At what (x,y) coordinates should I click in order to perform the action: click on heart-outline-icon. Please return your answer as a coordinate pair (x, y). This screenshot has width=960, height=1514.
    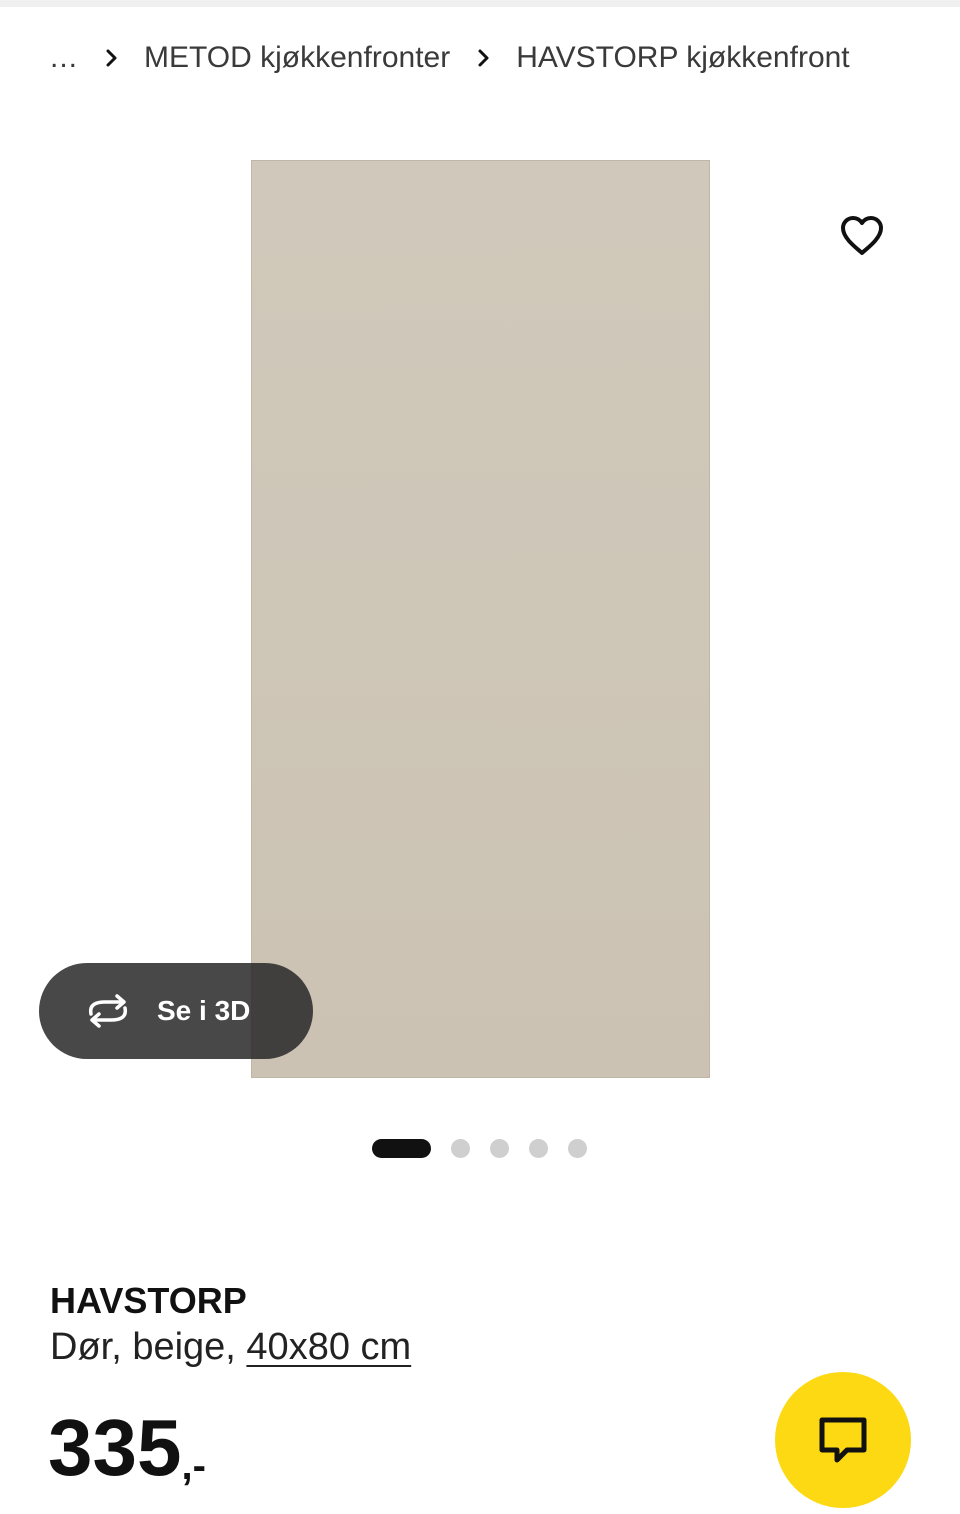
    Looking at the image, I should click on (862, 235).